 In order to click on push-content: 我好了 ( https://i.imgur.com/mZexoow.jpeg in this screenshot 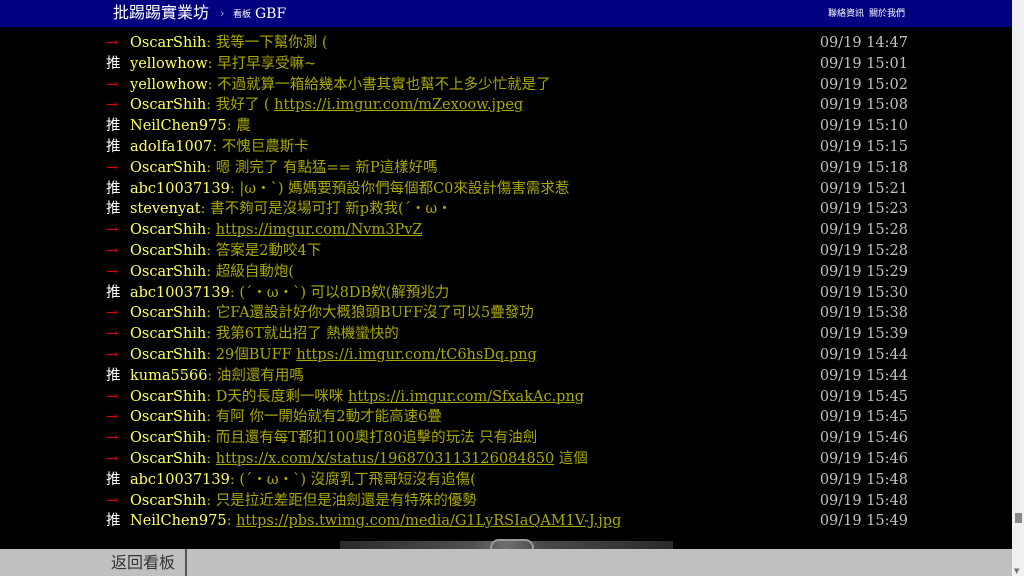, I will do `click(369, 105)`.